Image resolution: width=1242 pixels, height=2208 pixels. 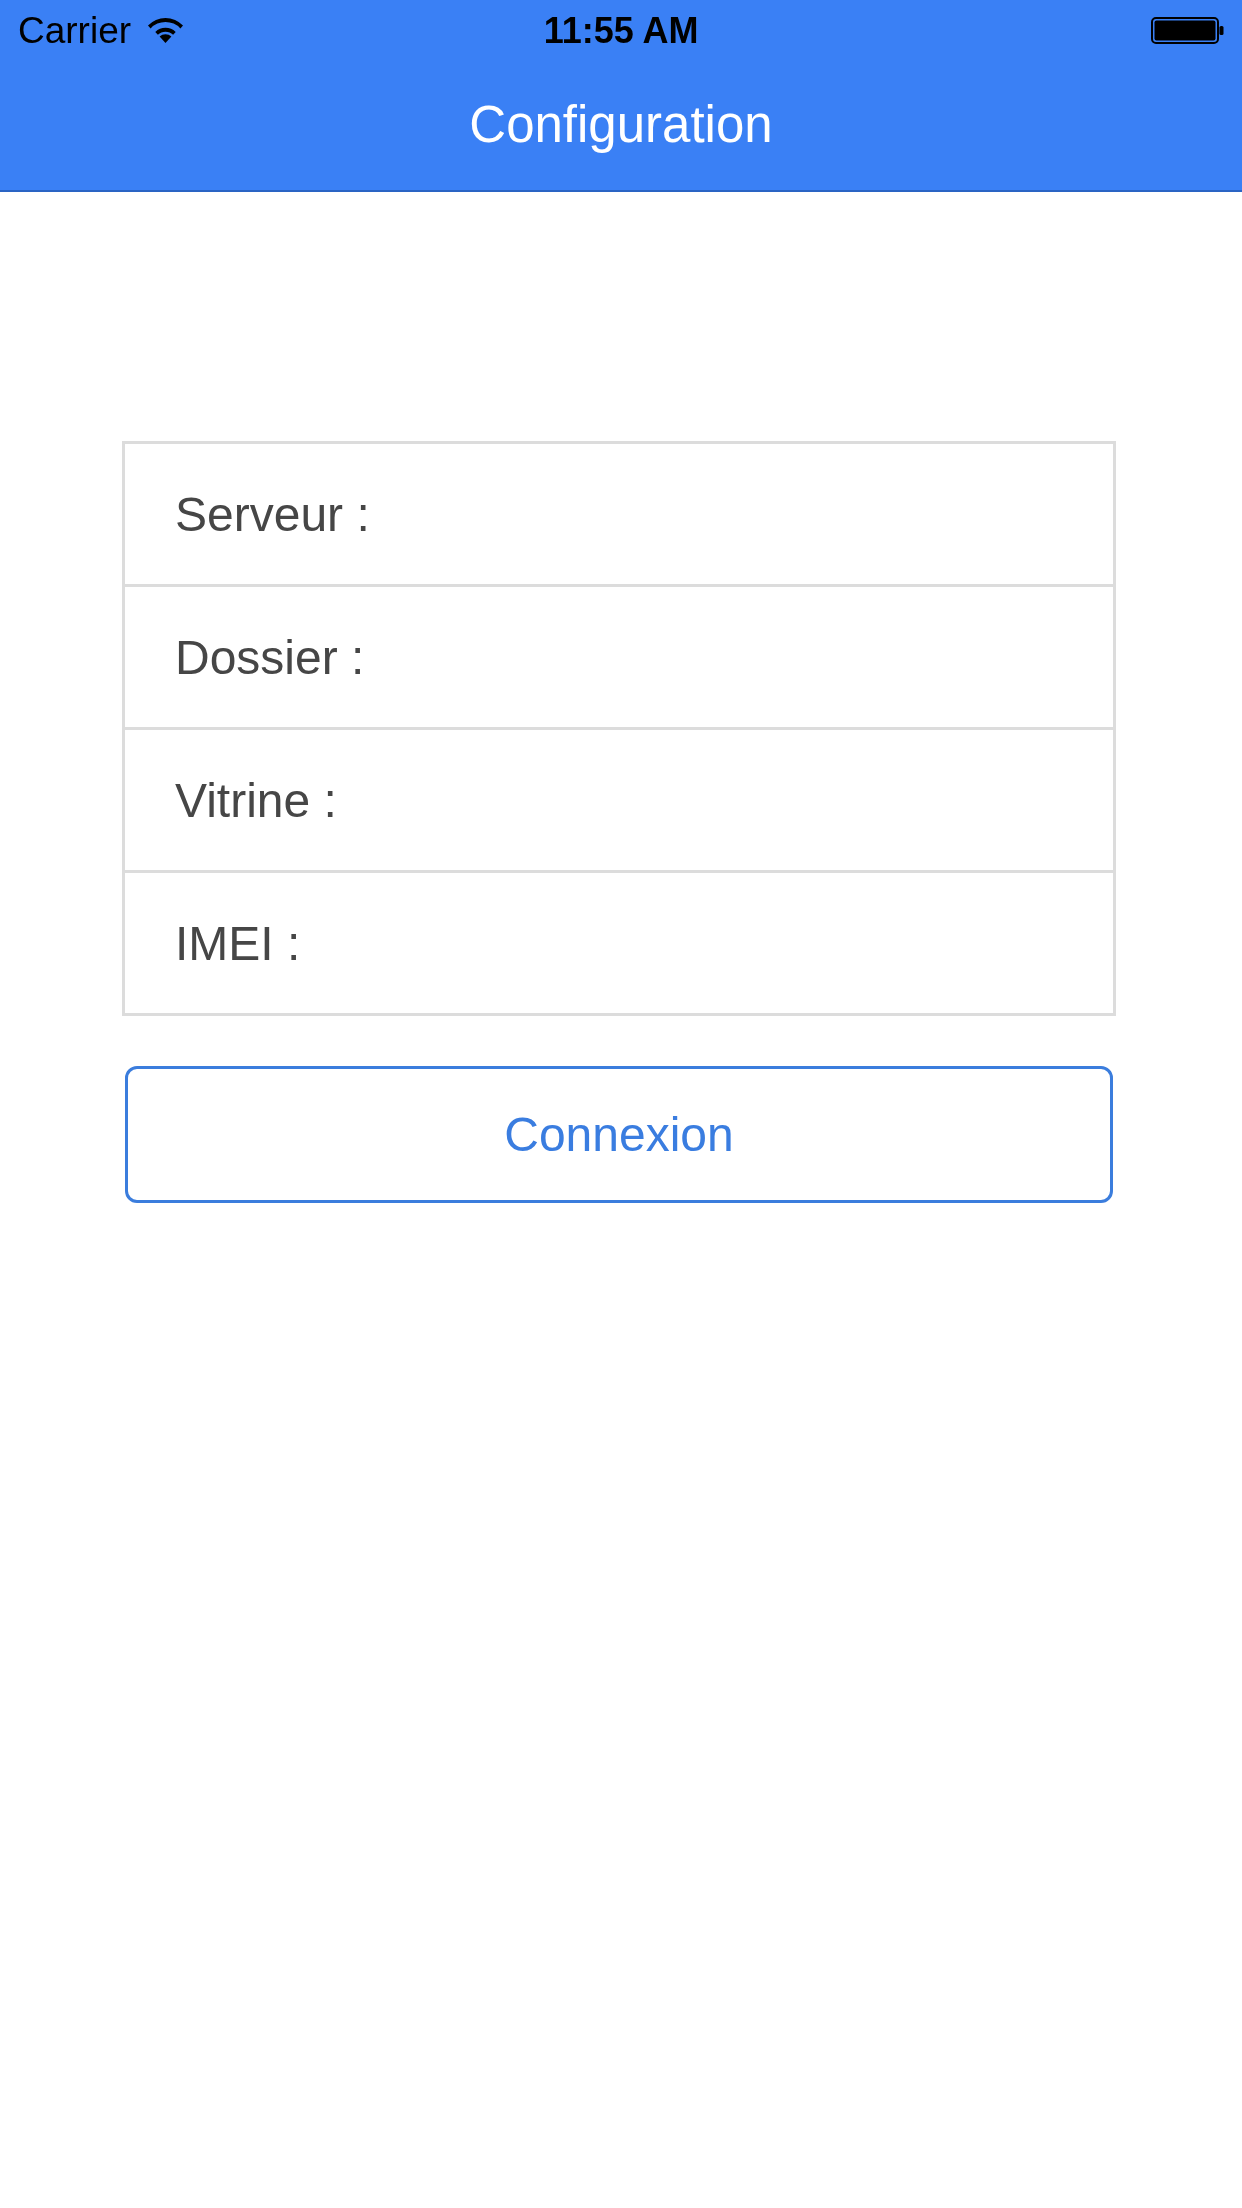 I want to click on carrier-label: Carrier, so click(x=75, y=30).